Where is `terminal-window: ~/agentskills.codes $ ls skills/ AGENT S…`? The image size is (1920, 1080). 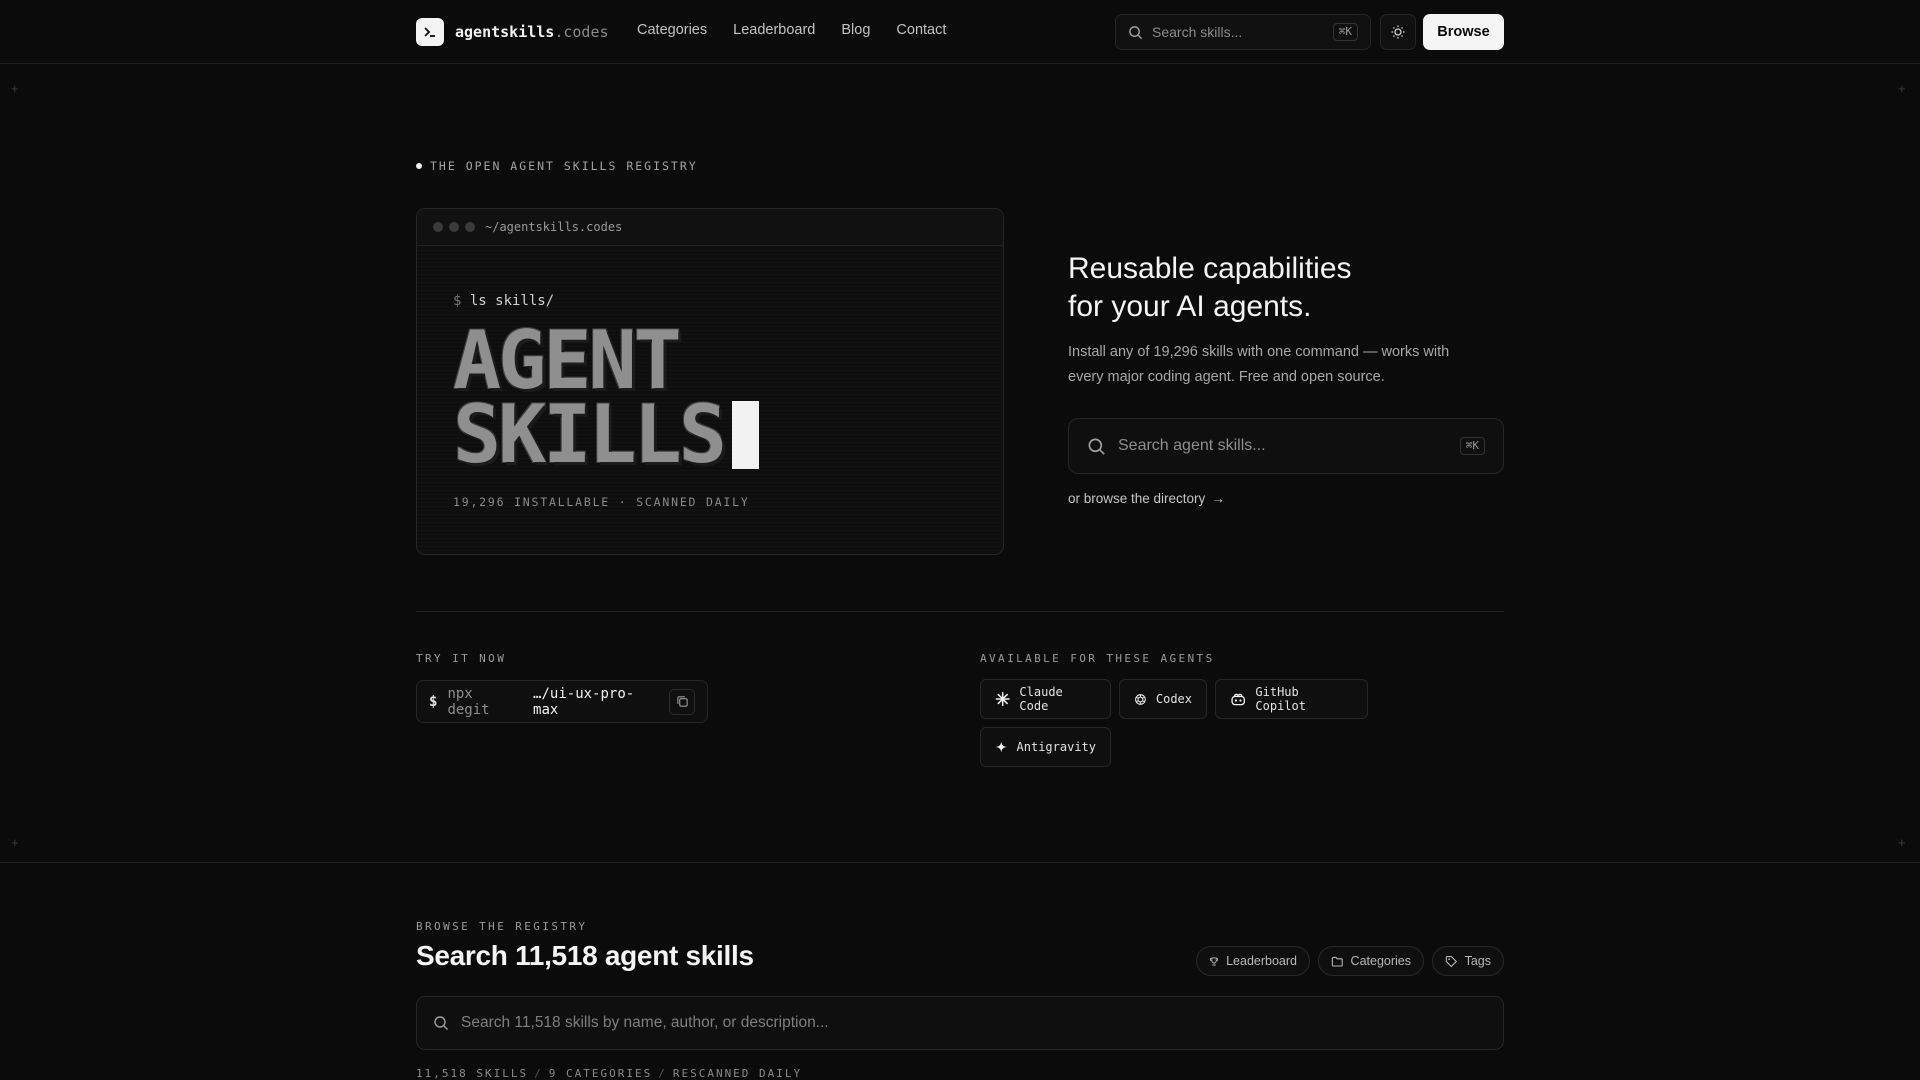 terminal-window: ~/agentskills.codes $ ls skills/ AGENT S… is located at coordinates (710, 381).